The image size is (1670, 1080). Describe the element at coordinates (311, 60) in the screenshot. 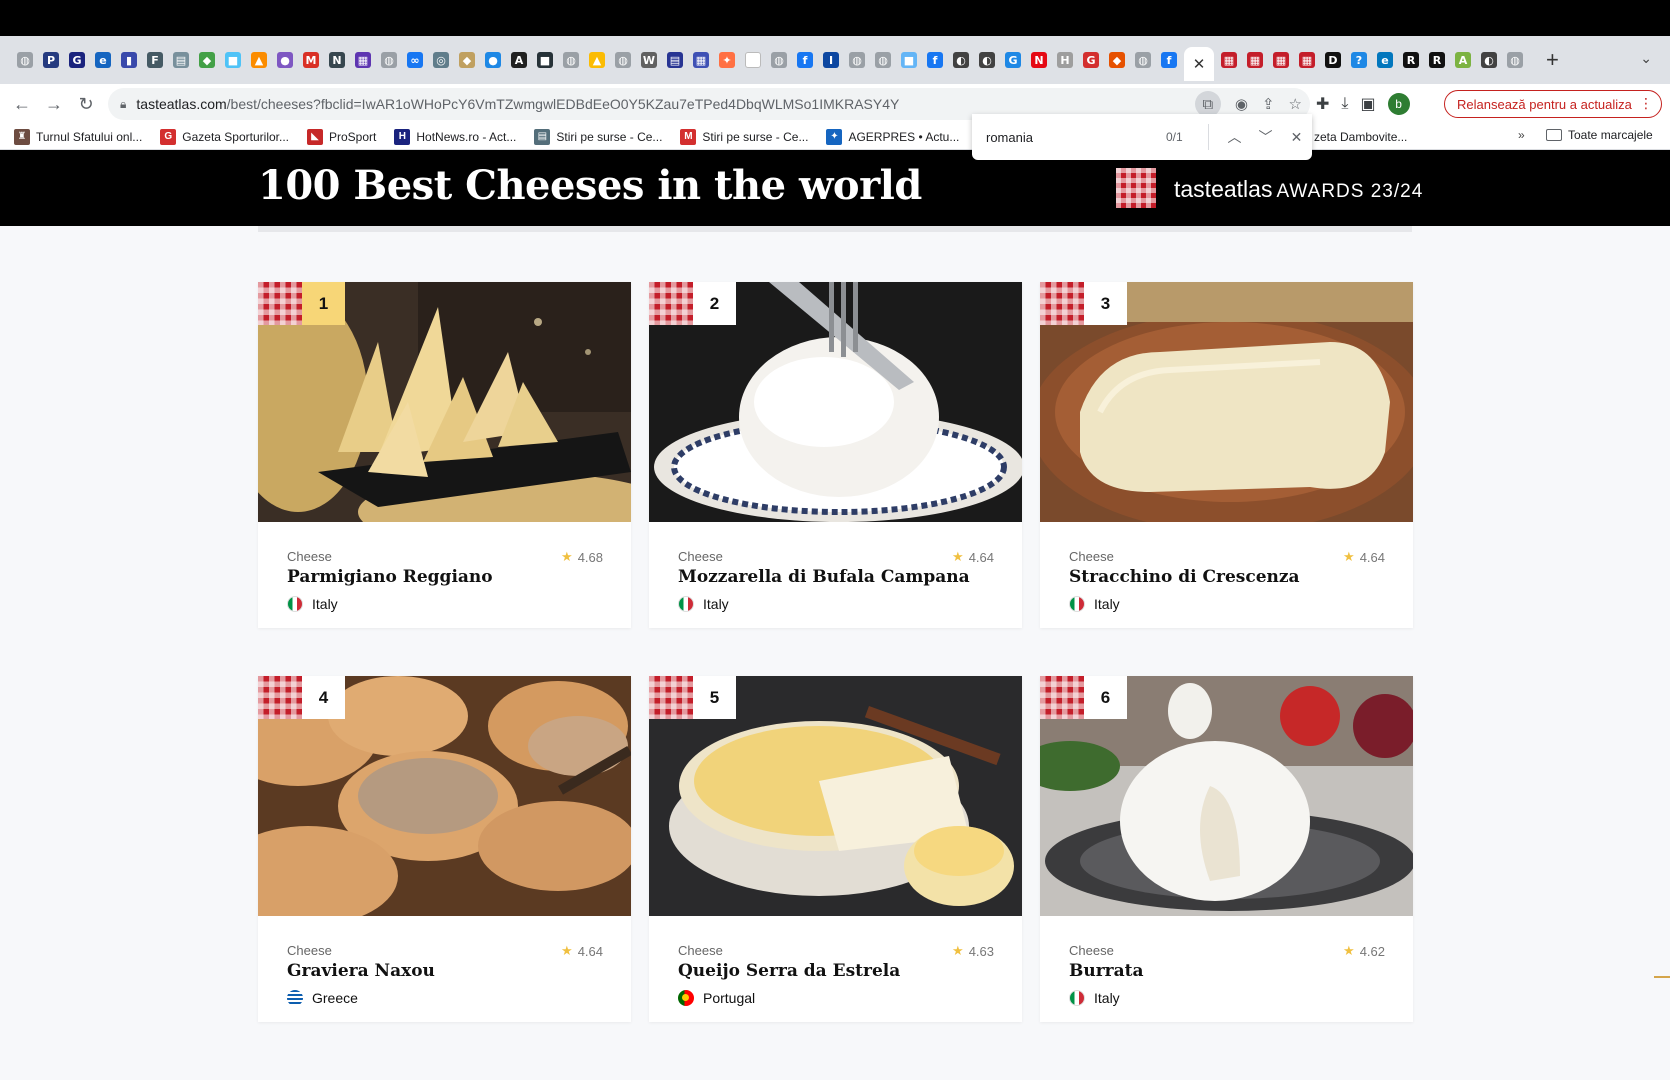

I see `tab-gmail: M` at that location.